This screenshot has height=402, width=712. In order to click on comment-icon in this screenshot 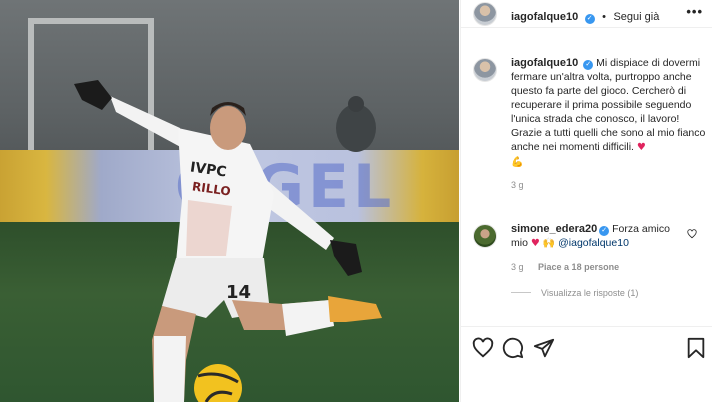, I will do `click(513, 348)`.